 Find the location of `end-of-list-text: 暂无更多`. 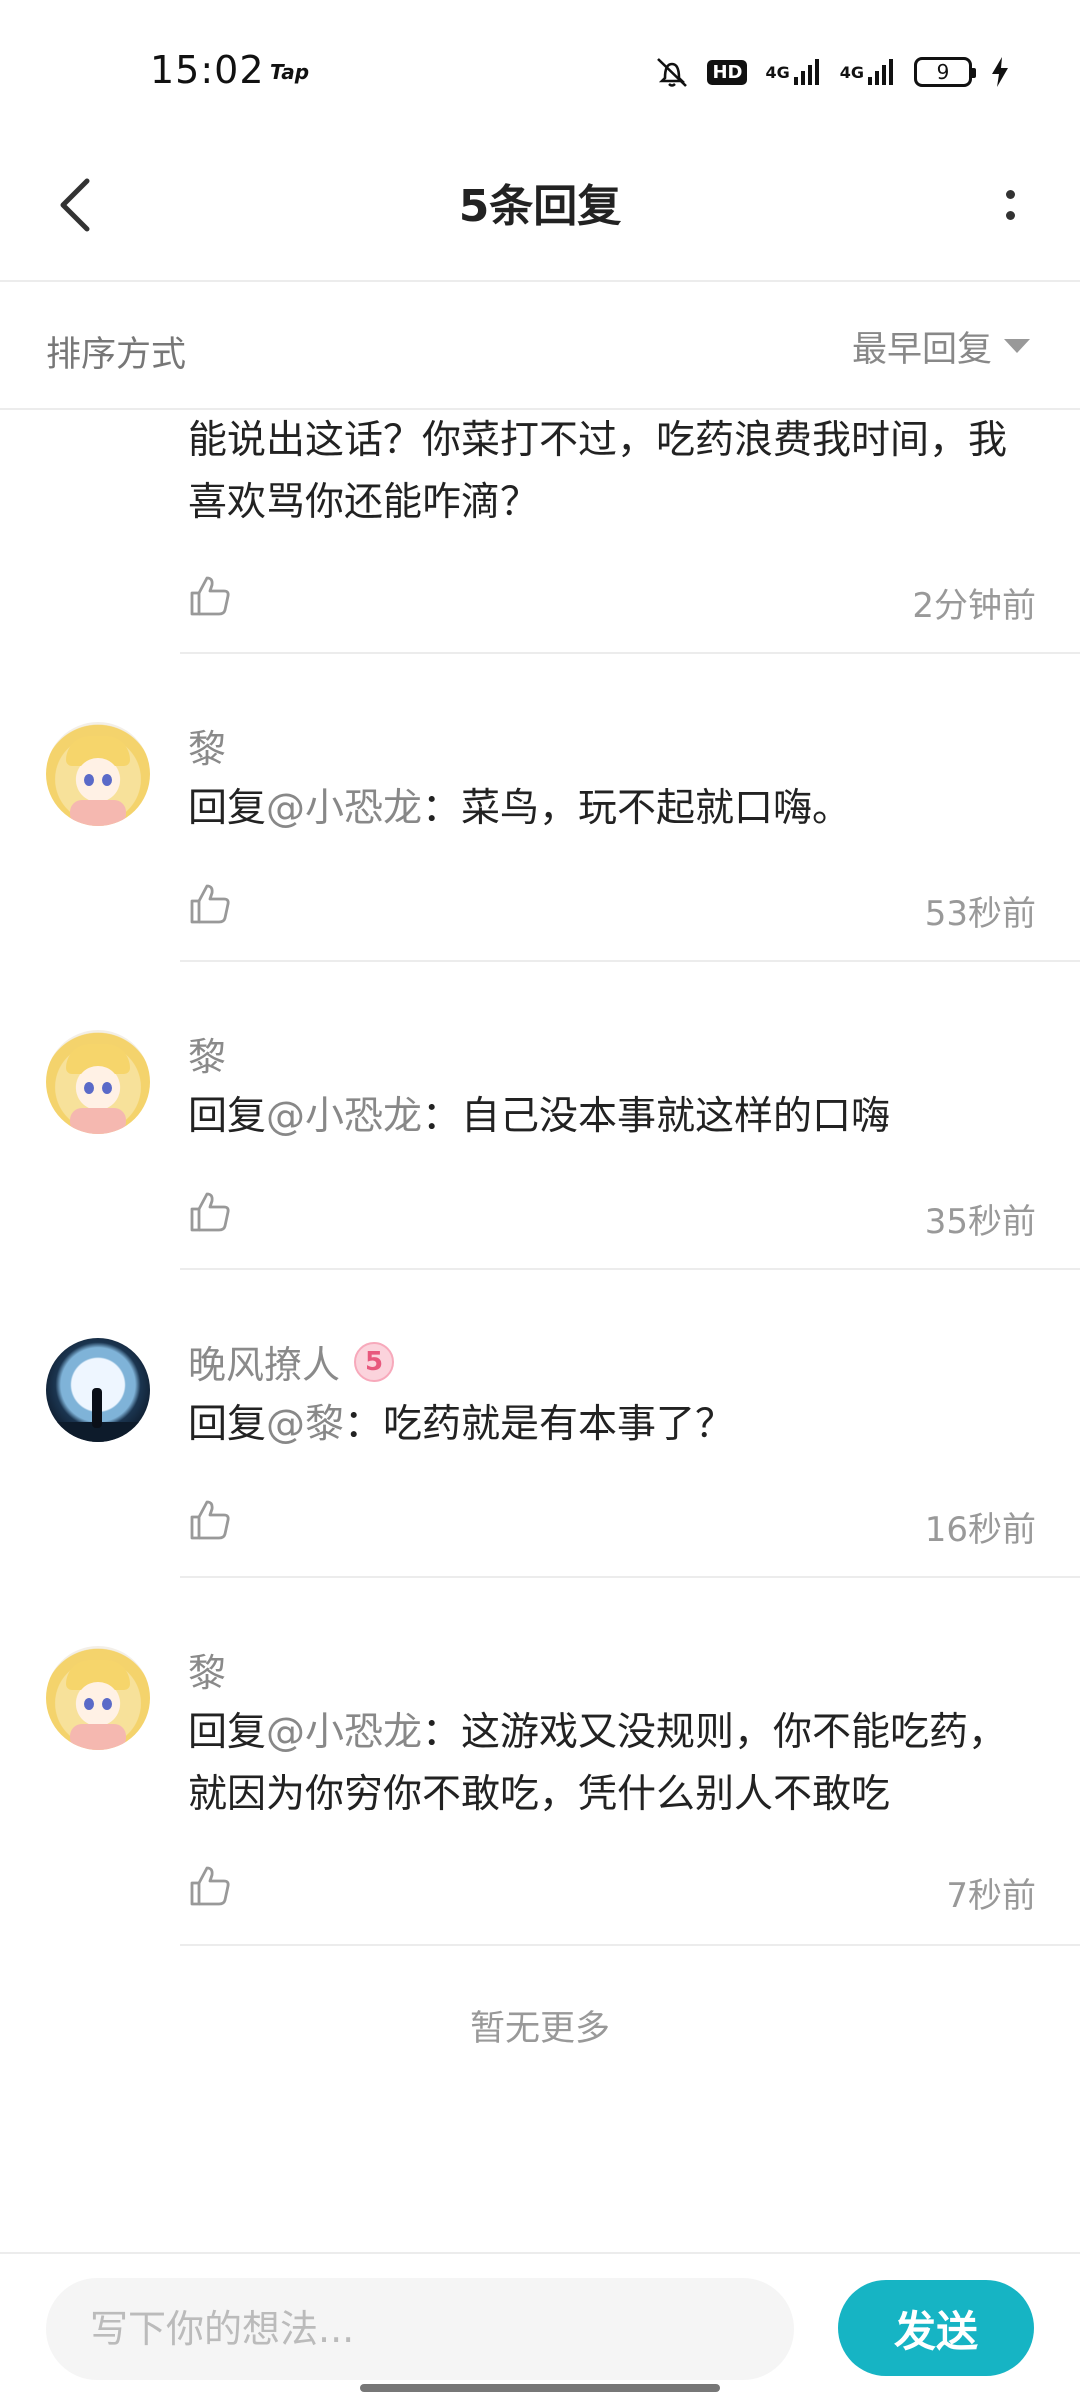

end-of-list-text: 暂无更多 is located at coordinates (539, 2029).